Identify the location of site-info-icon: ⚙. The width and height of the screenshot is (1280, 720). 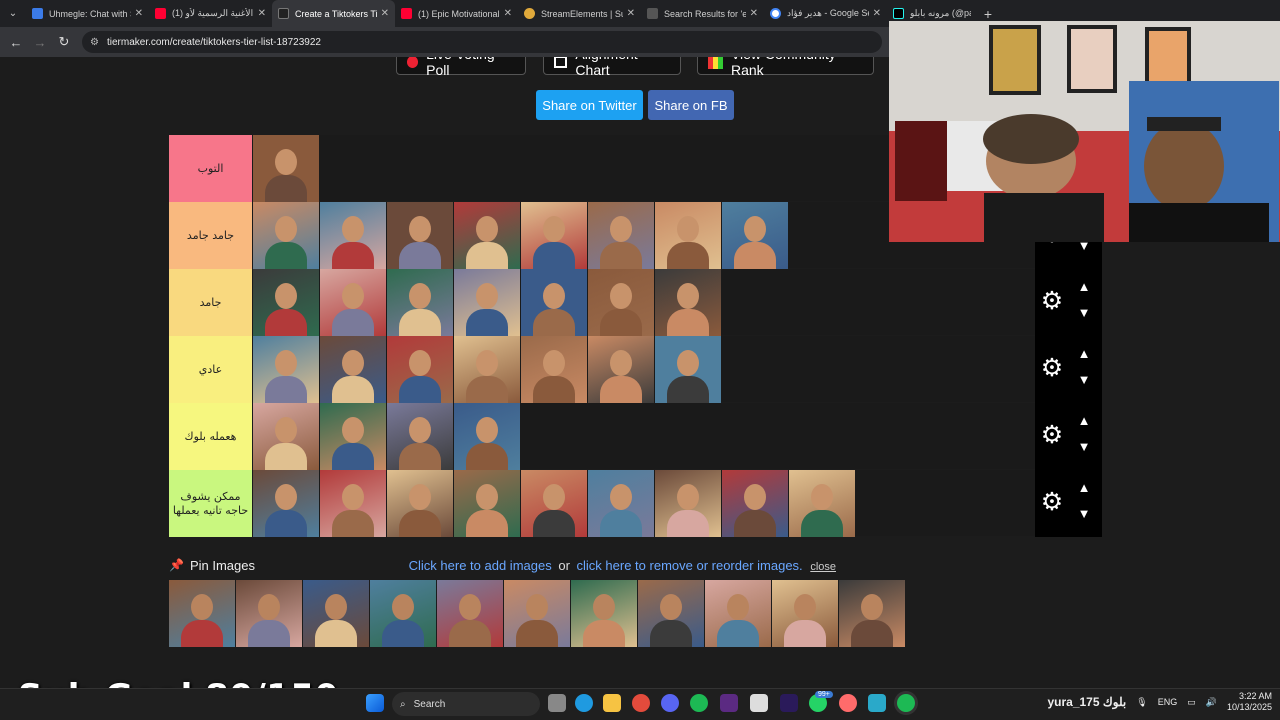
(94, 42).